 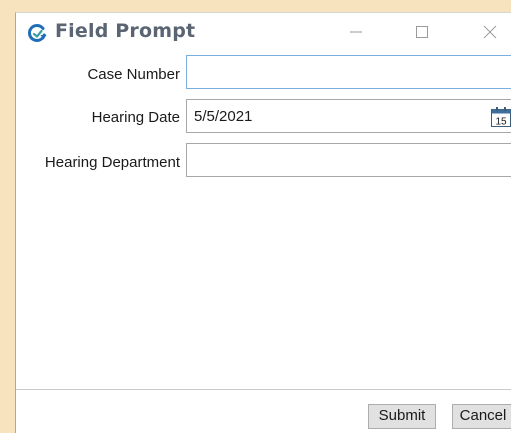 What do you see at coordinates (133, 74) in the screenshot?
I see `case-number-label: Case Number` at bounding box center [133, 74].